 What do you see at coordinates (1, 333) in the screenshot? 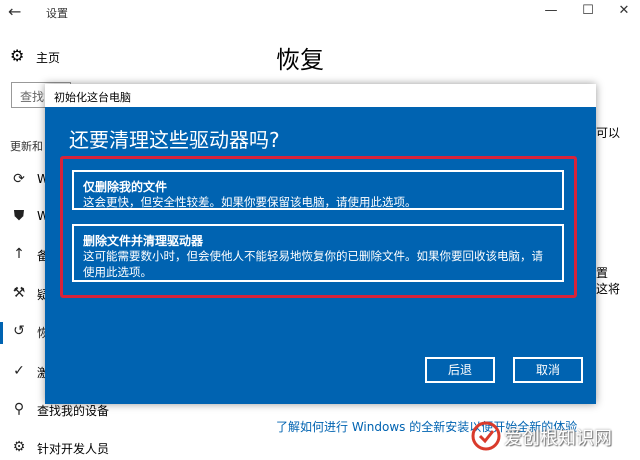
I see `active-indicator` at bounding box center [1, 333].